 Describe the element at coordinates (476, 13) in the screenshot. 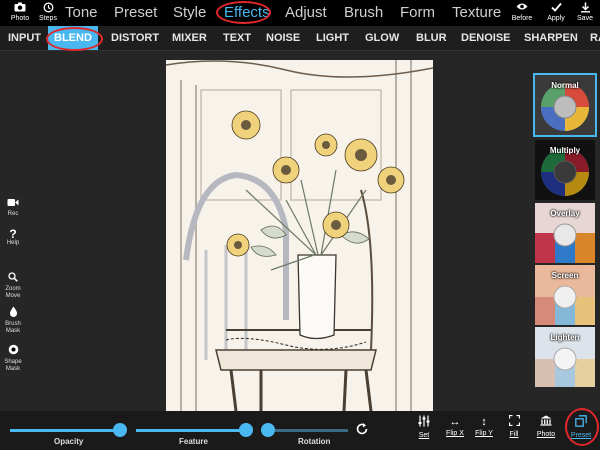

I see `menu-texture: Texture` at that location.